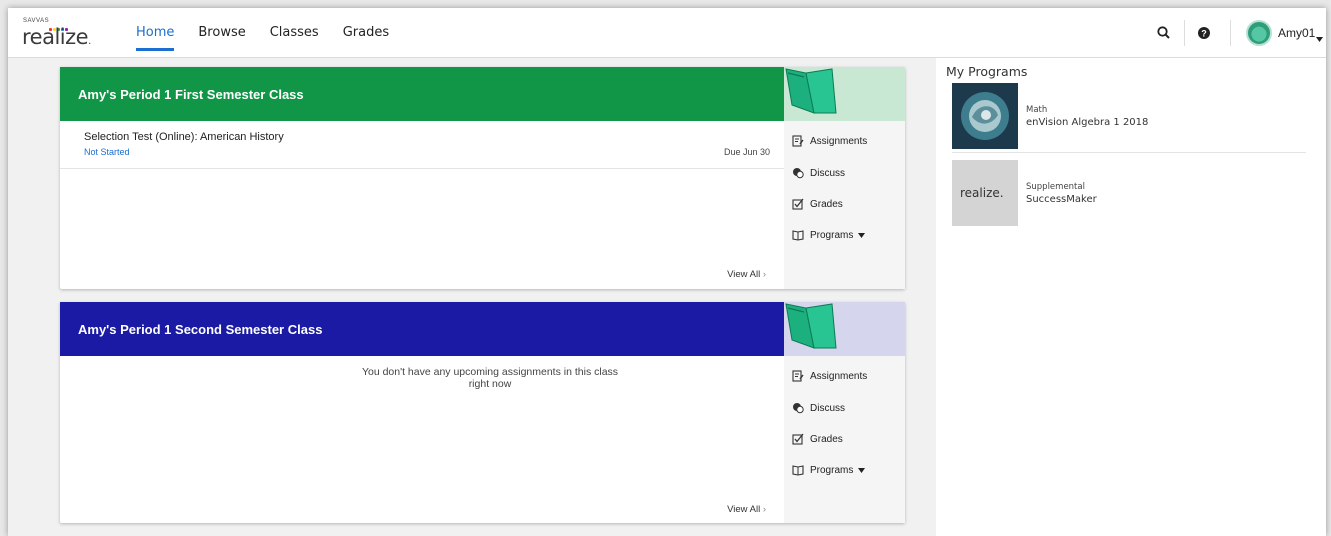 This screenshot has height=536, width=1331. What do you see at coordinates (221, 33) in the screenshot?
I see `nav-browse: Browse` at bounding box center [221, 33].